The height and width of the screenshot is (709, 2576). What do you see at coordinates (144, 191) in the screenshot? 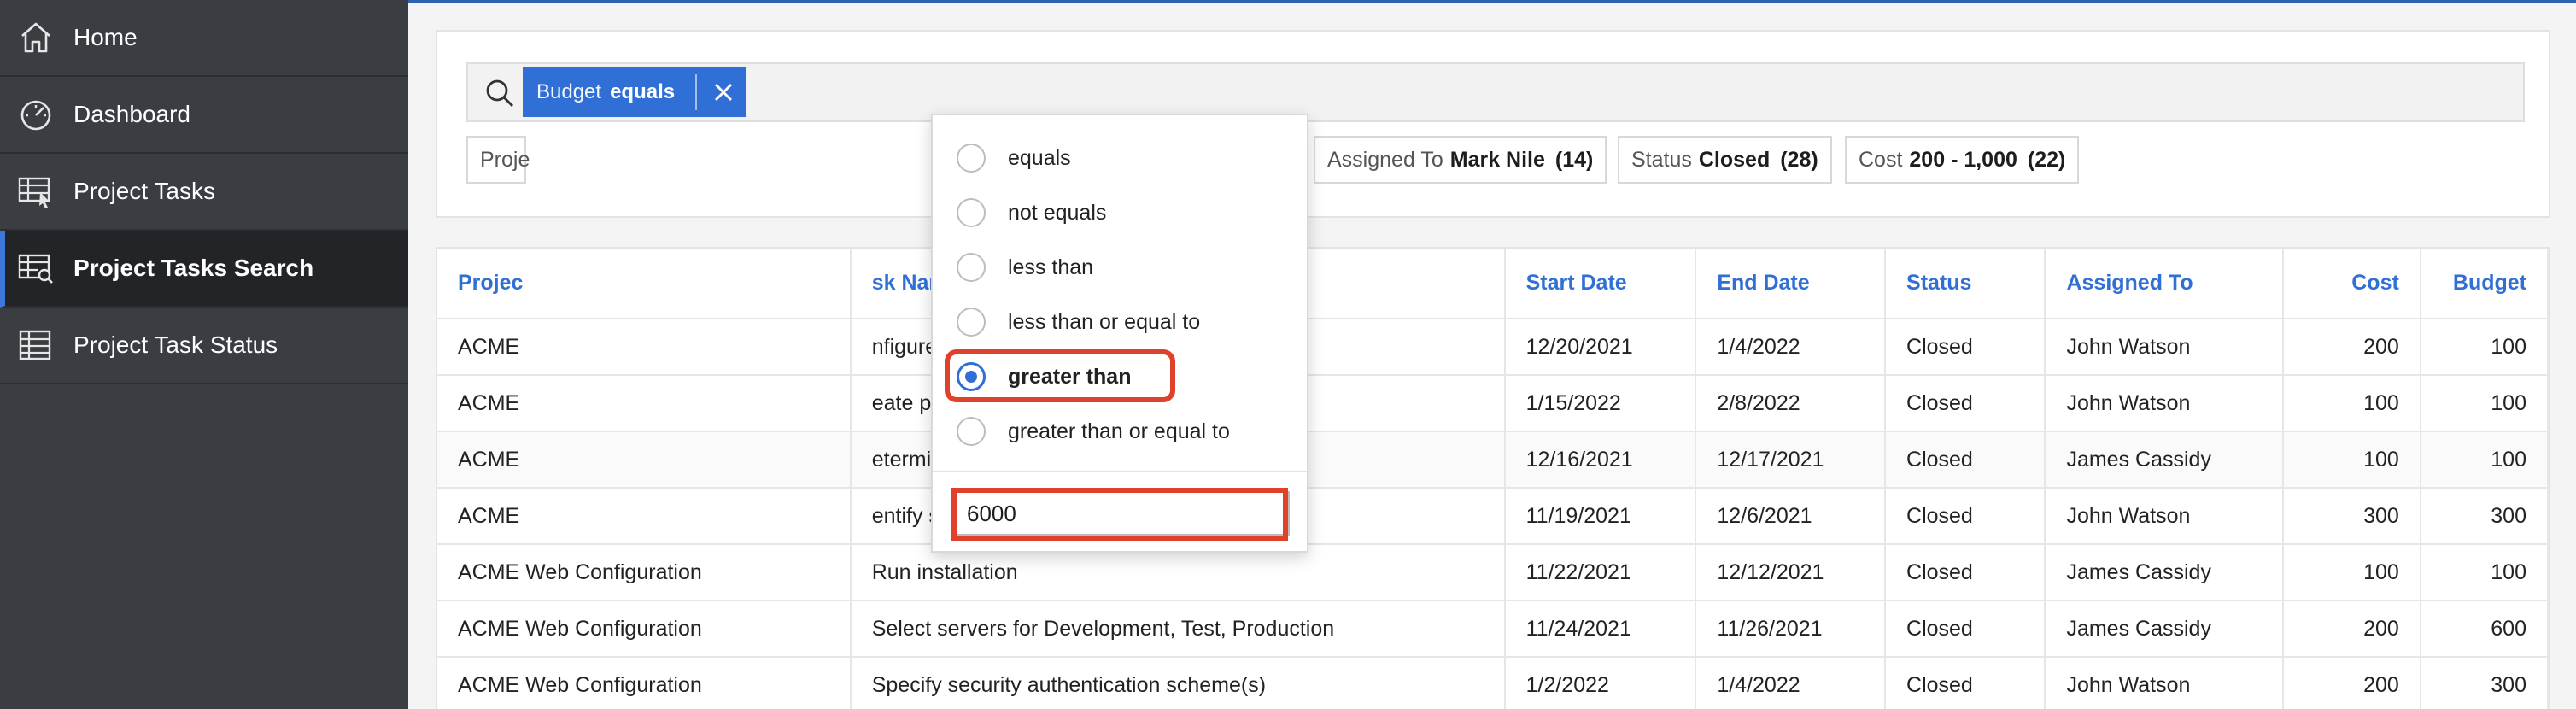
I see `sidebar-item-label: Project Tasks` at bounding box center [144, 191].